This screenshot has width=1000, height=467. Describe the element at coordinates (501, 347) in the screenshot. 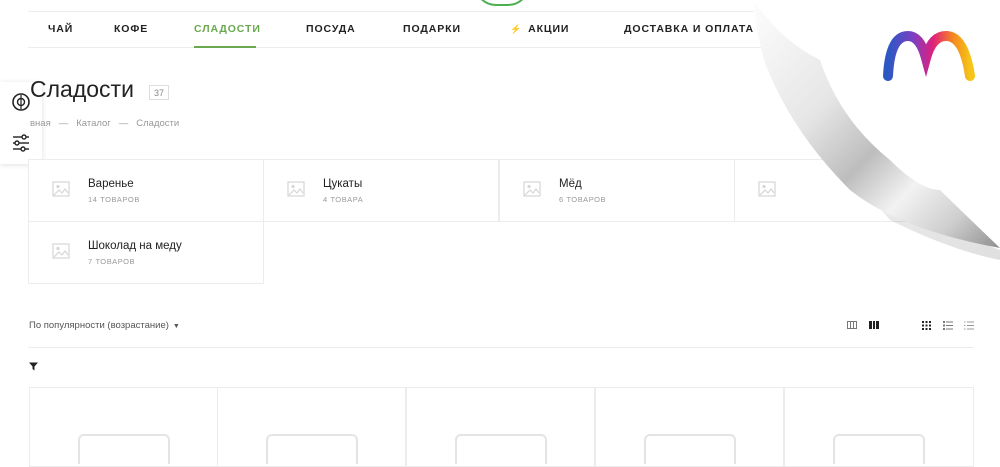

I see `toolbar-divider` at that location.